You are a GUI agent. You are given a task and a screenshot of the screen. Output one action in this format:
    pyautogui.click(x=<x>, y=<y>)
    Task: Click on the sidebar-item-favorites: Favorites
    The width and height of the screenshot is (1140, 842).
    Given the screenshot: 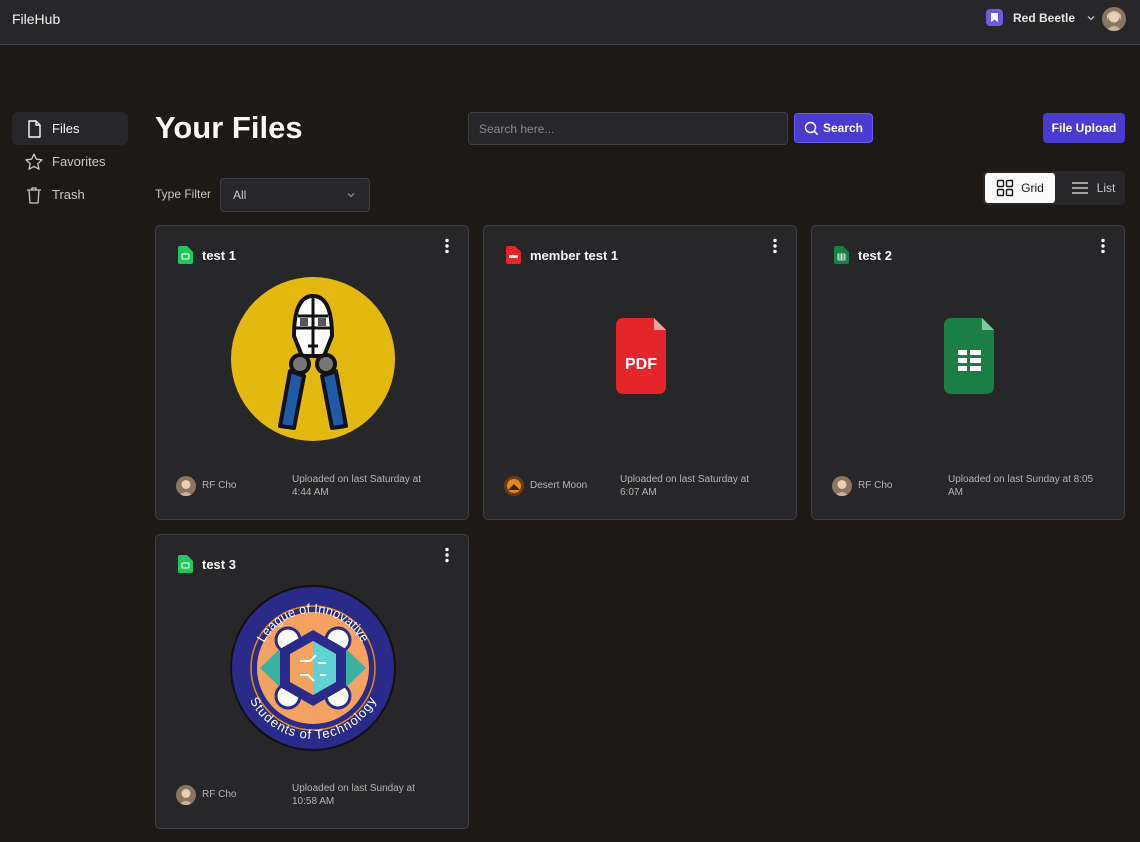 What is the action you would take?
    pyautogui.click(x=70, y=161)
    